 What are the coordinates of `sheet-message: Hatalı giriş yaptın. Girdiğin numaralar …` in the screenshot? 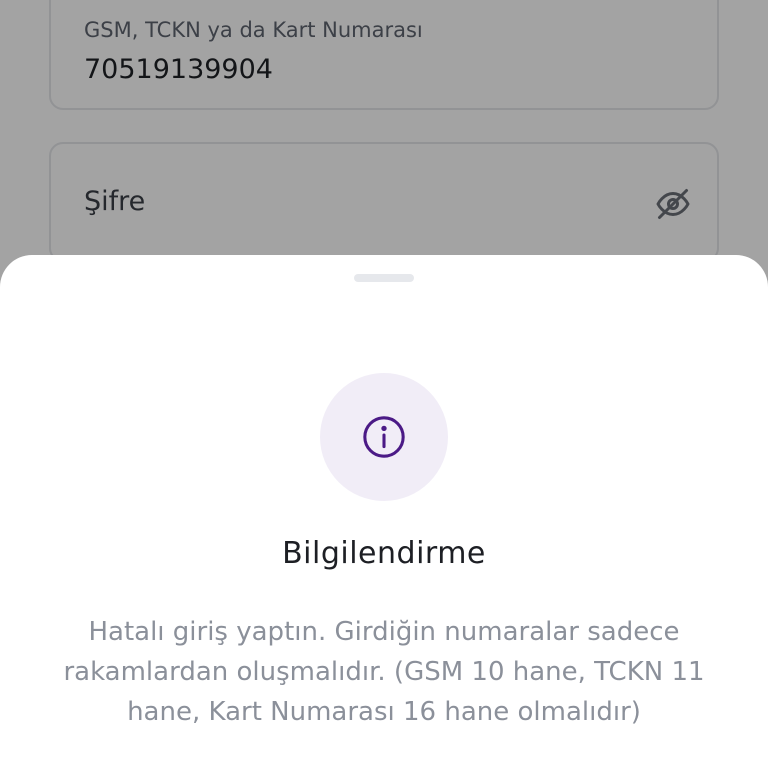 It's located at (384, 672).